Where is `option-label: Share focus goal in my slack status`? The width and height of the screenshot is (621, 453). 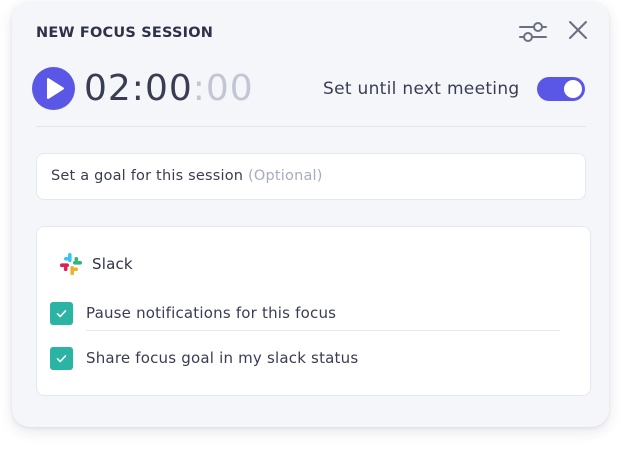 option-label: Share focus goal in my slack status is located at coordinates (222, 358).